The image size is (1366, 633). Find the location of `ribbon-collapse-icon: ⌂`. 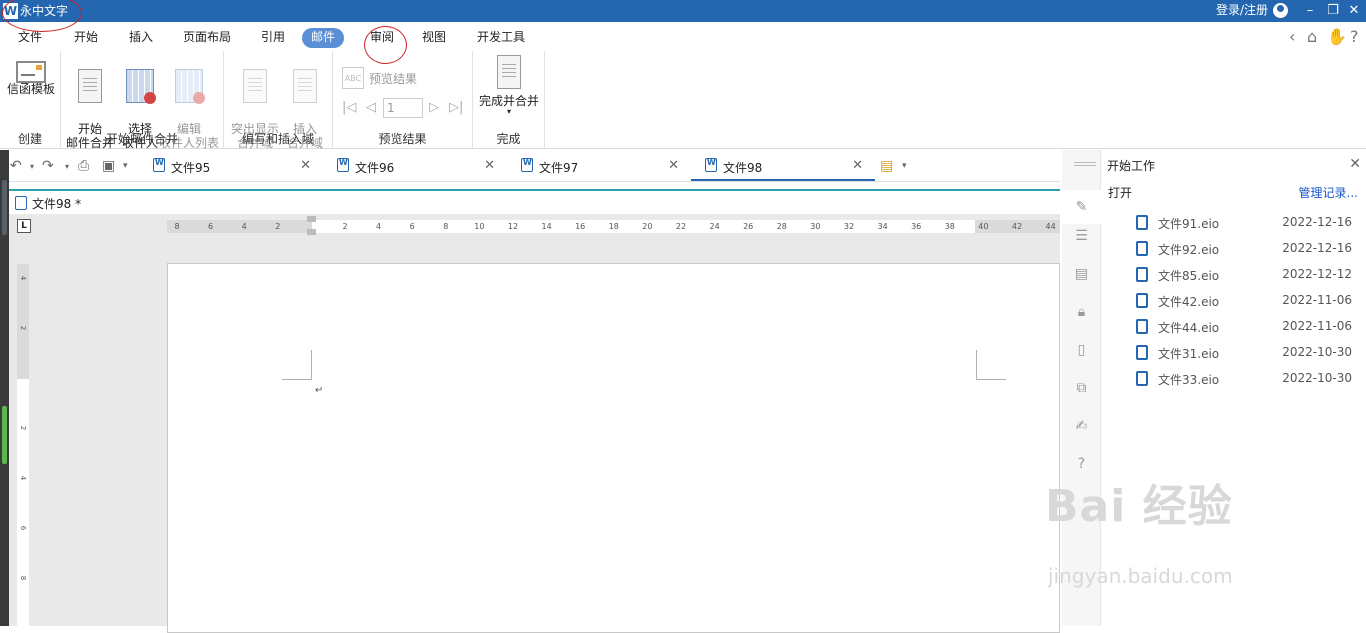

ribbon-collapse-icon: ⌂ is located at coordinates (1312, 36).